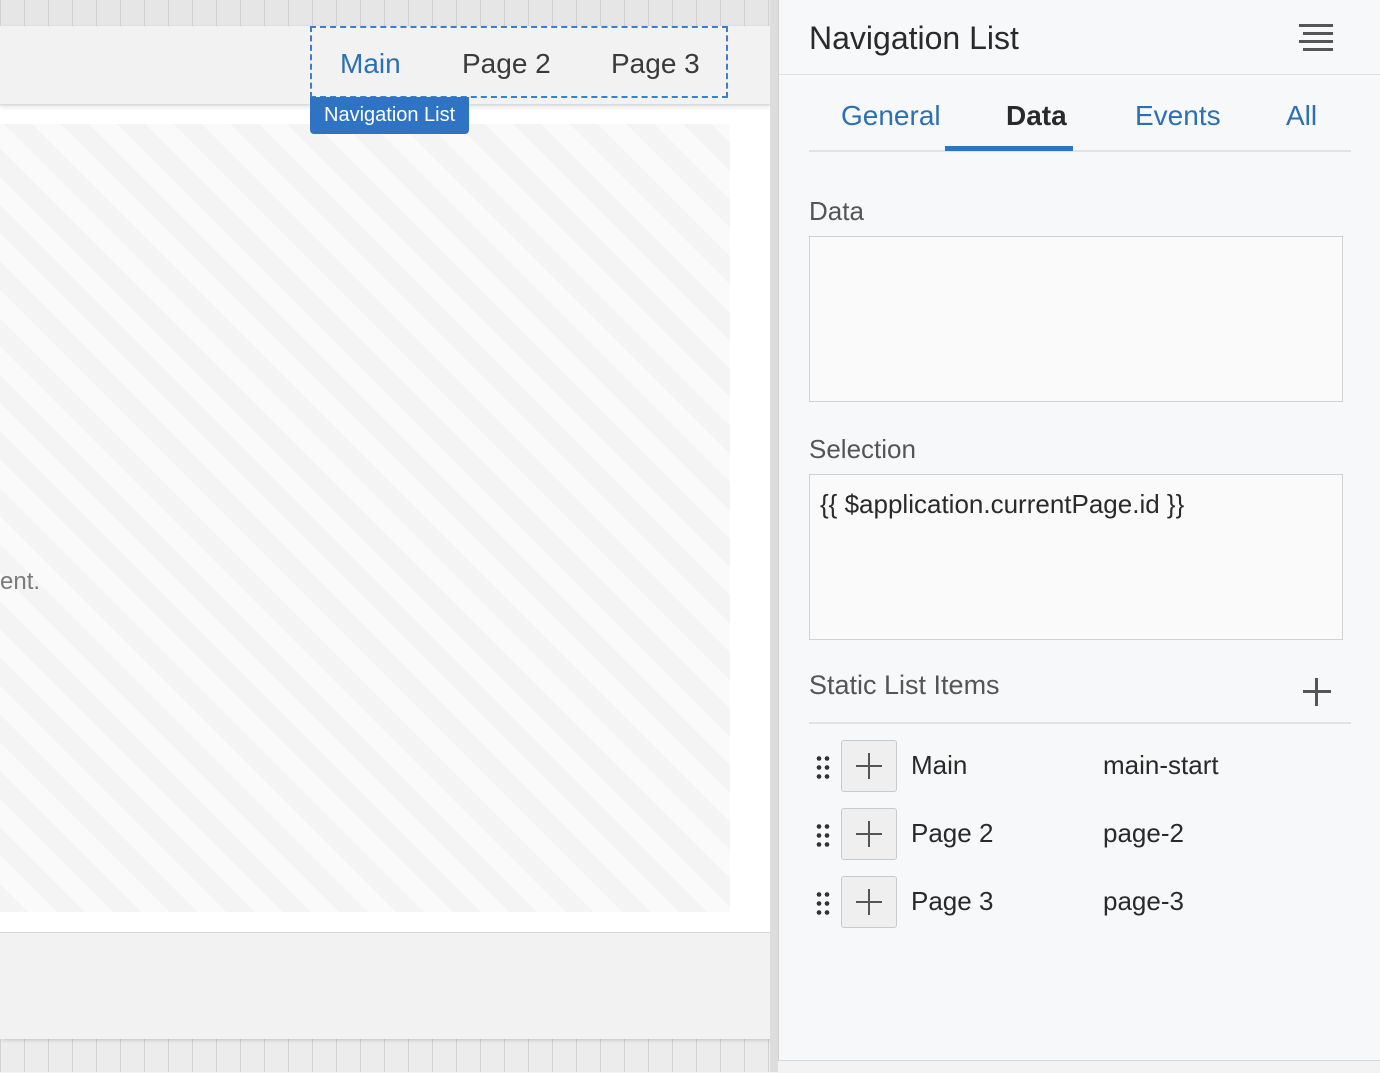 This screenshot has width=1380, height=1073. I want to click on content-placeholder-text: ent., so click(20, 581).